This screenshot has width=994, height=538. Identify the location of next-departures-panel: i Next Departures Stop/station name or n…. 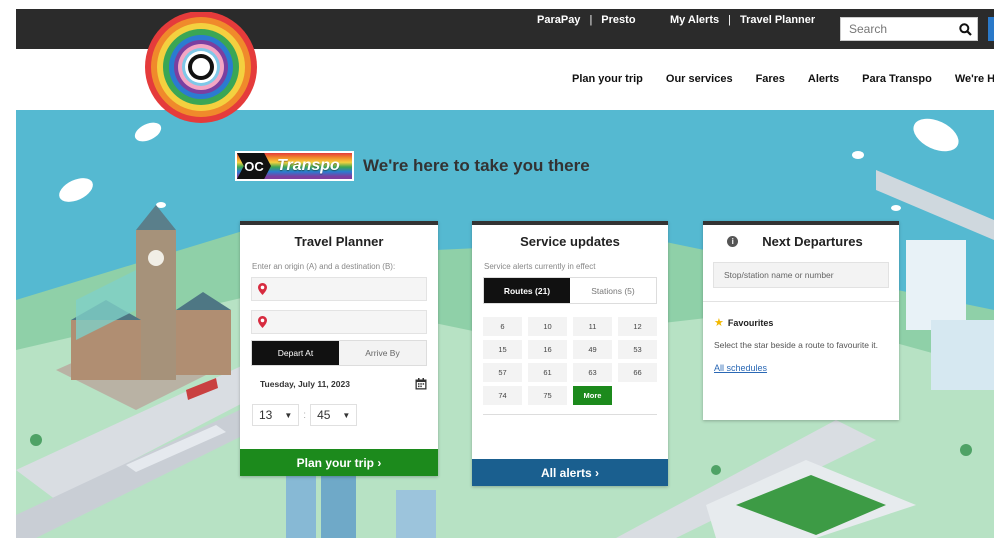
(801, 320).